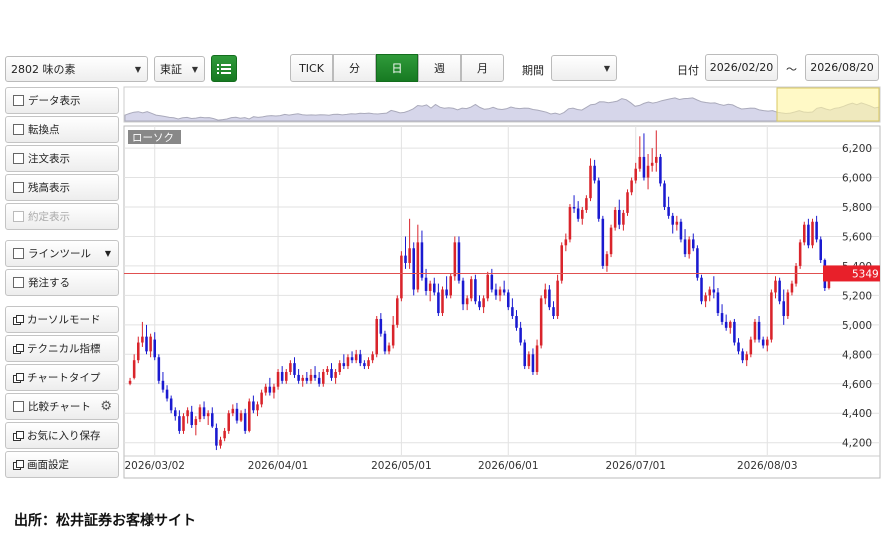 The height and width of the screenshot is (535, 884). I want to click on sidebar-item-10: 比較チャート ⚙, so click(62, 406).